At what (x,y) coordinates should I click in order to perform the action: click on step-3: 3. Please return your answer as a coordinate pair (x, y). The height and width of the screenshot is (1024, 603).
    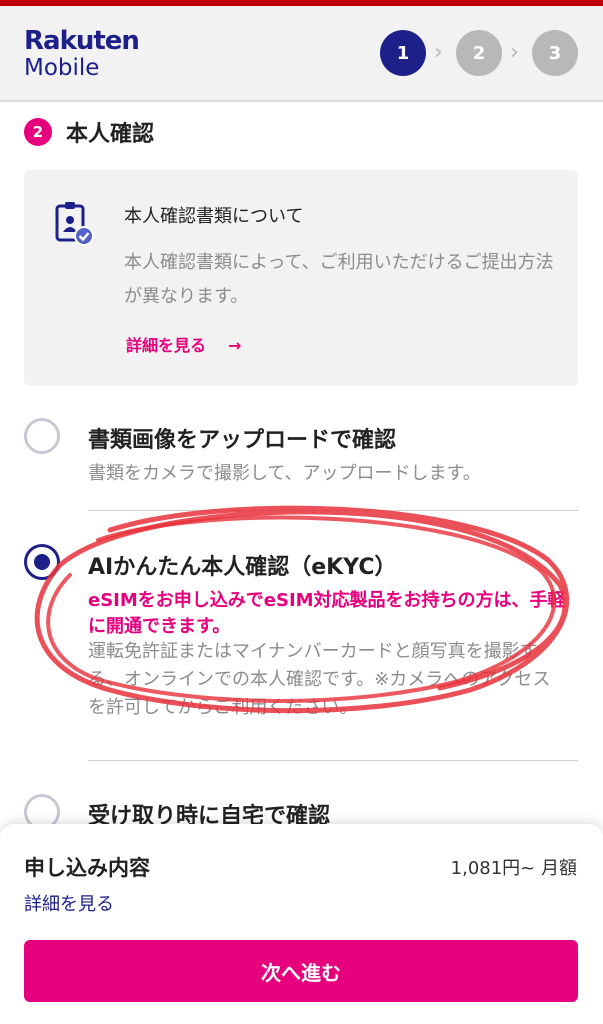
    Looking at the image, I should click on (555, 53).